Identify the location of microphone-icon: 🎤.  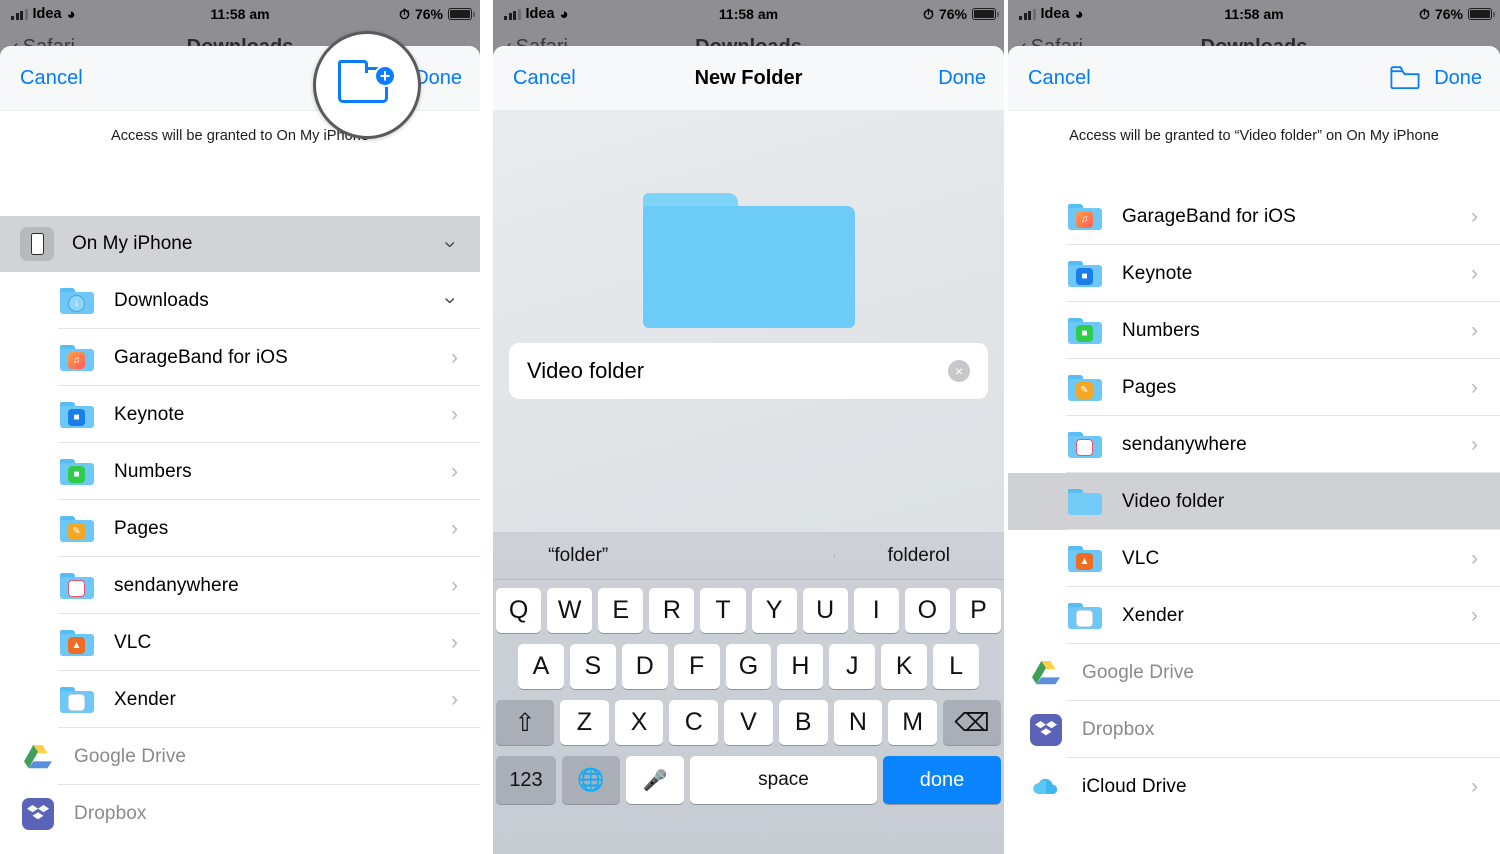
(655, 780).